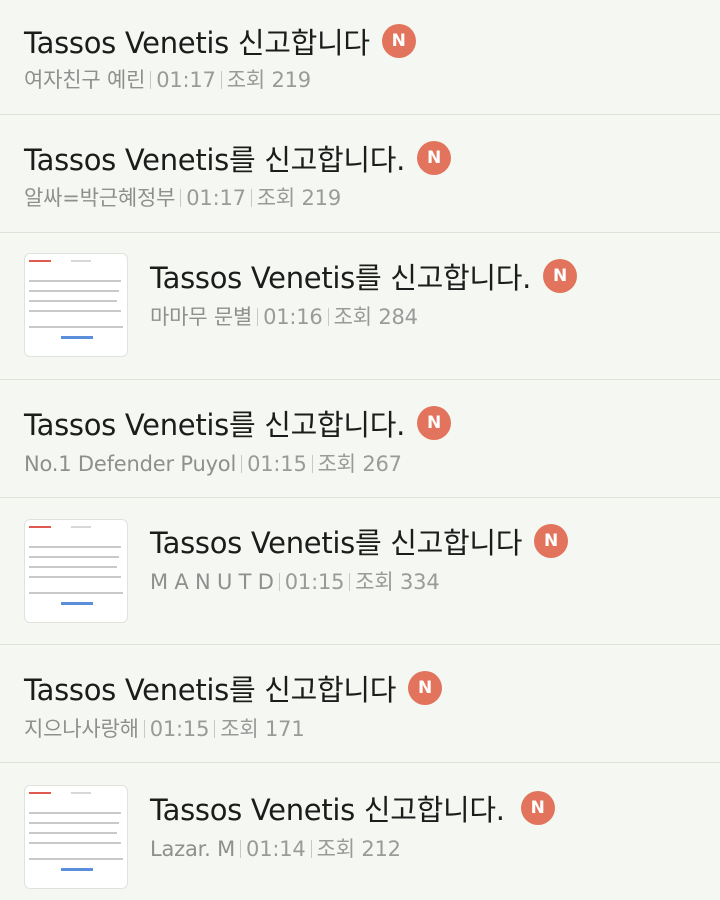 The height and width of the screenshot is (900, 720). I want to click on post-meta: No.1 Defender Puyol 01:15 조회 267, so click(213, 463).